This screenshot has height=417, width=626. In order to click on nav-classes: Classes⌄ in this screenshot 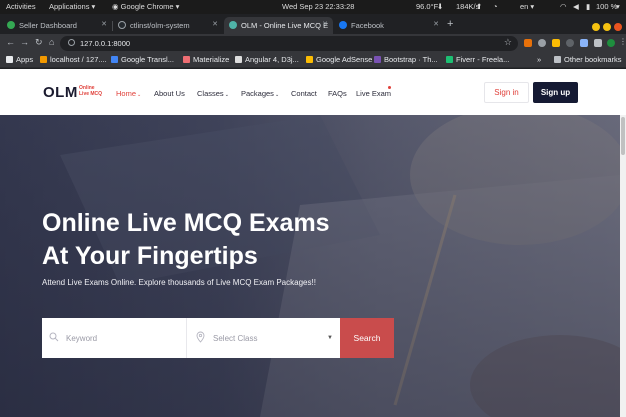, I will do `click(213, 93)`.